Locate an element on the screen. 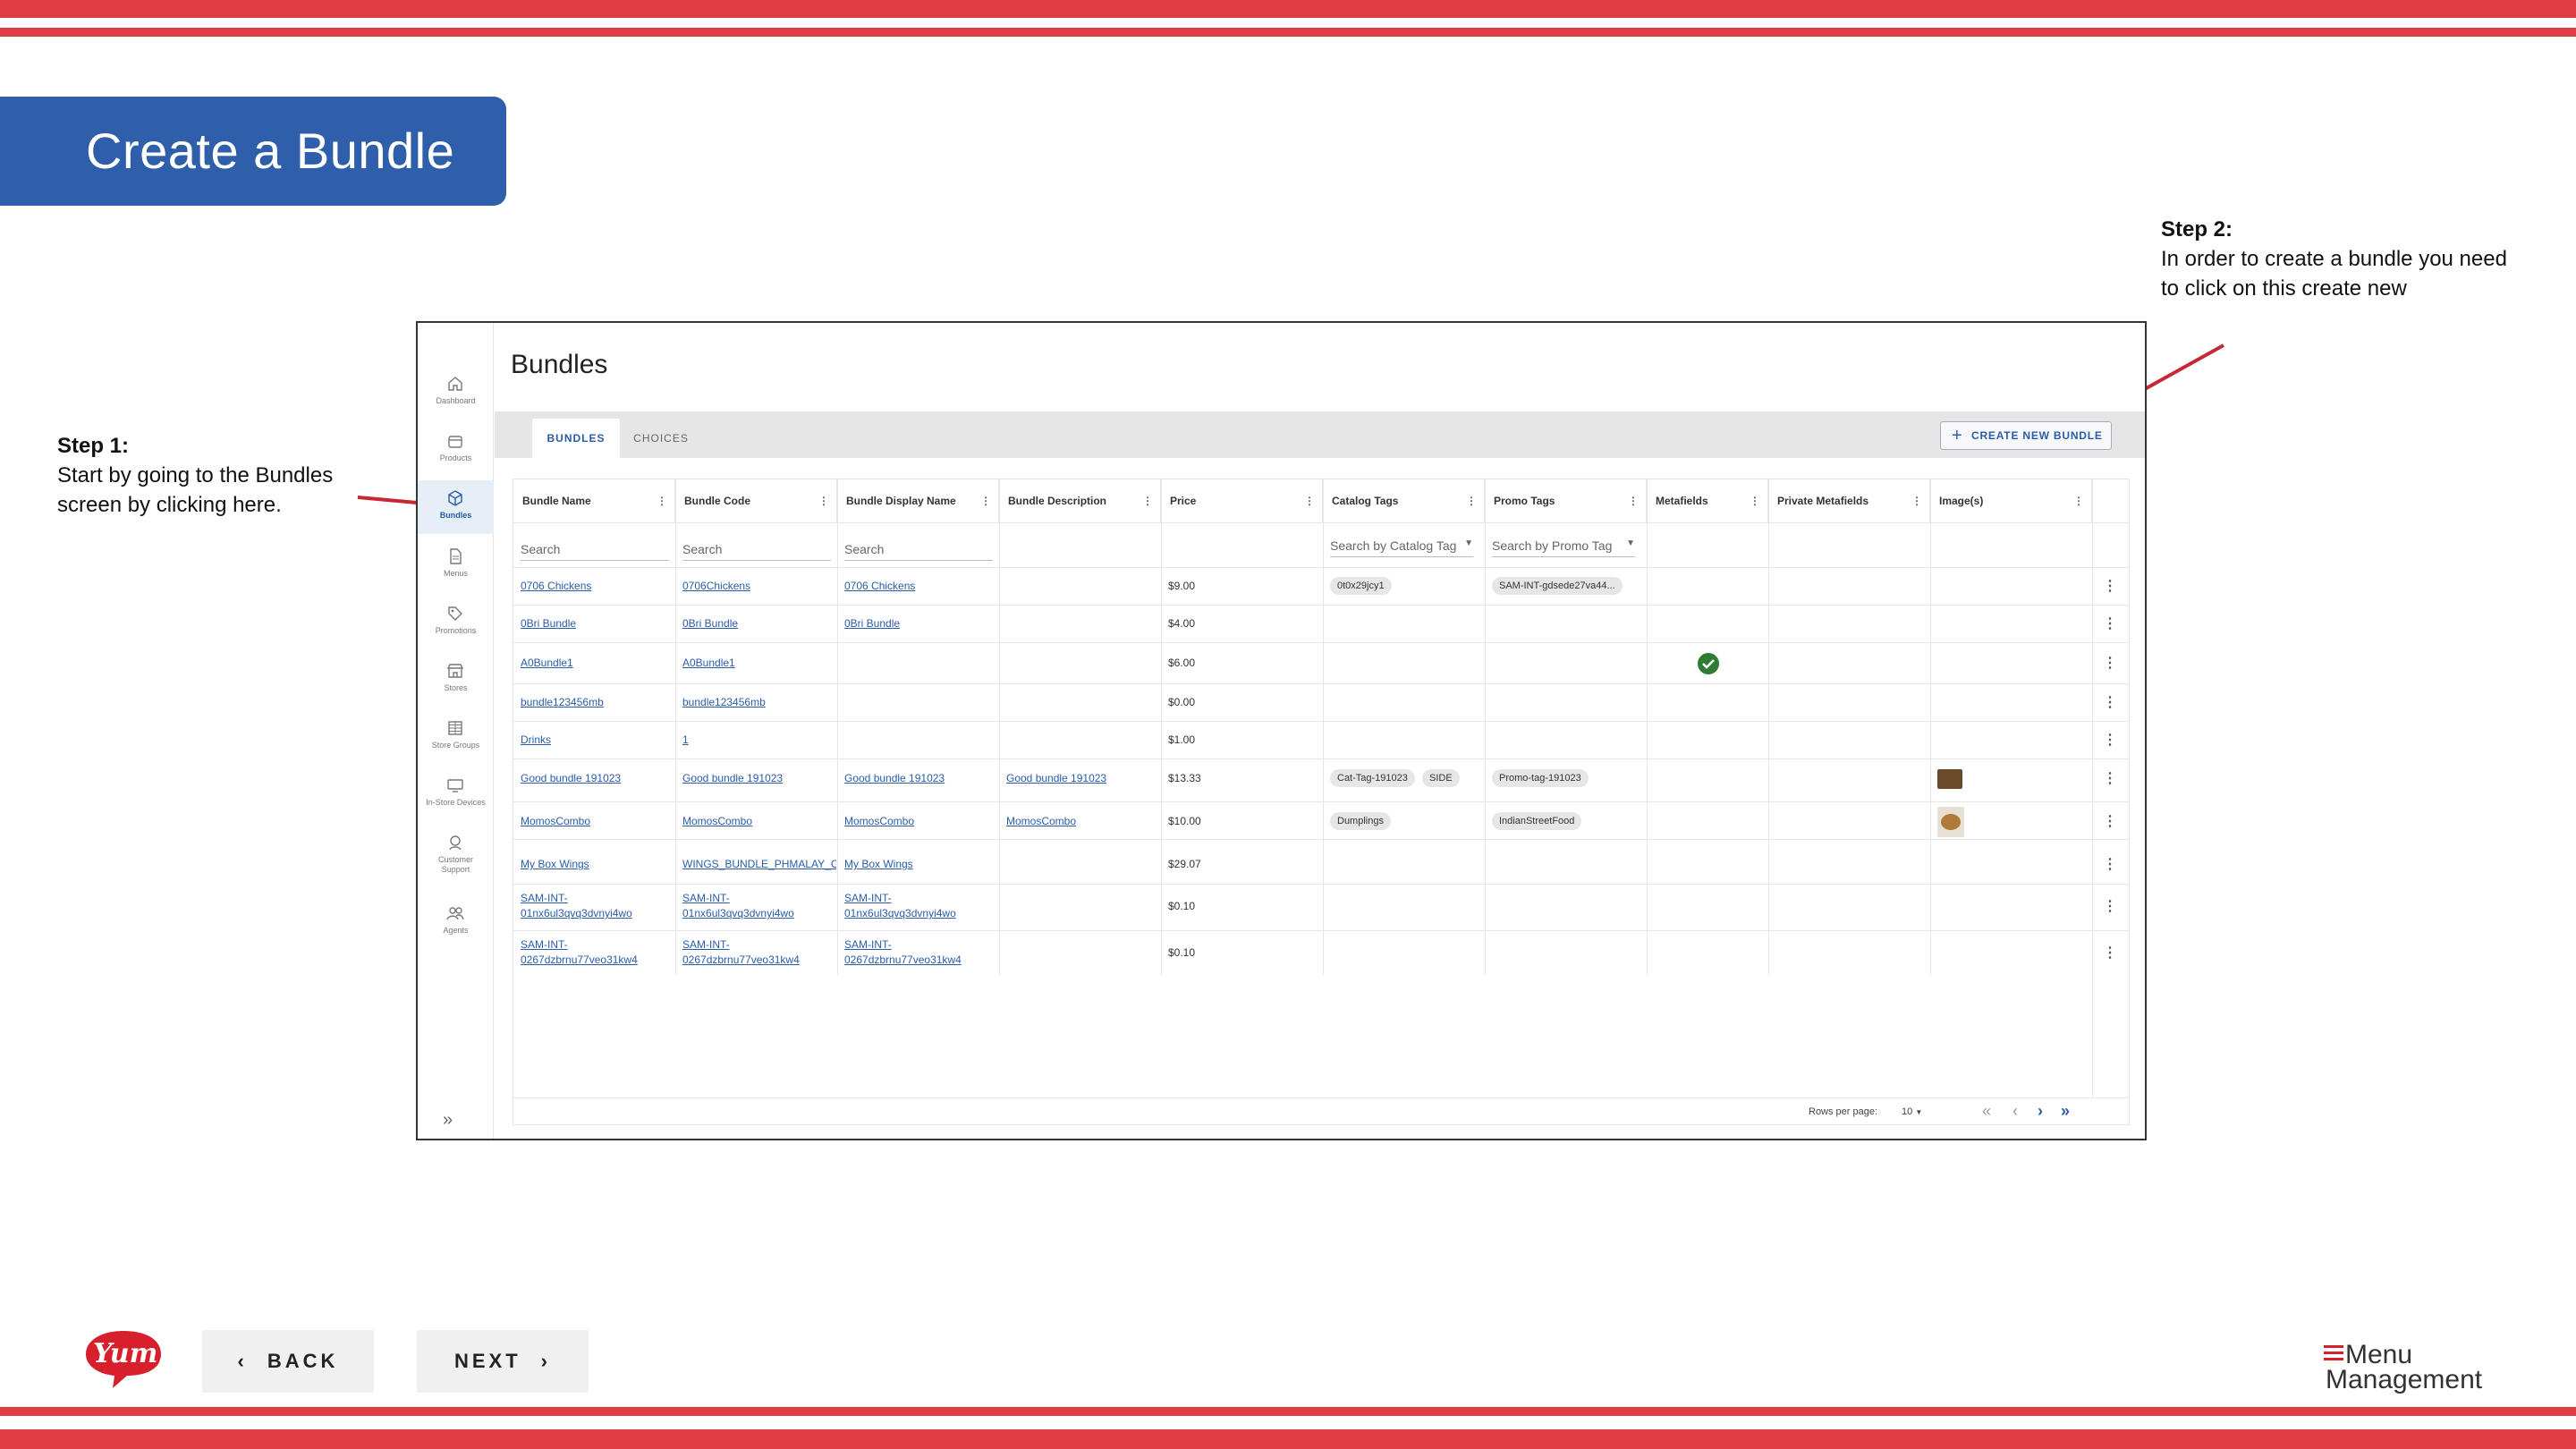 The height and width of the screenshot is (1449, 2576). display-name-search-input: Search is located at coordinates (918, 551).